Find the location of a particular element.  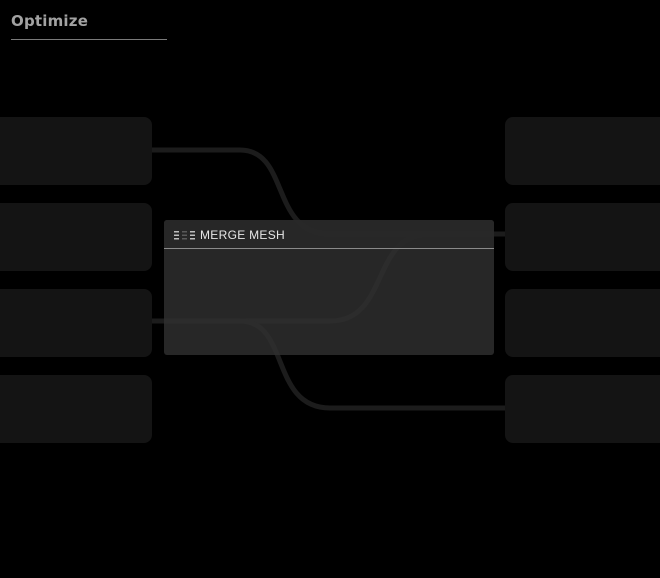

node-header: MERGE MESH is located at coordinates (329, 234).